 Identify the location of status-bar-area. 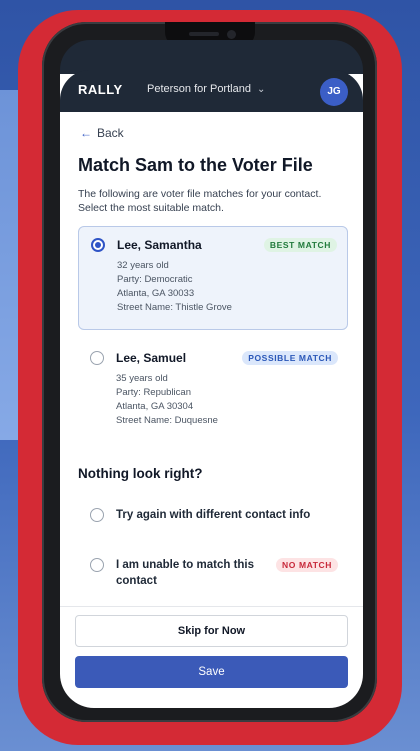
(211, 57).